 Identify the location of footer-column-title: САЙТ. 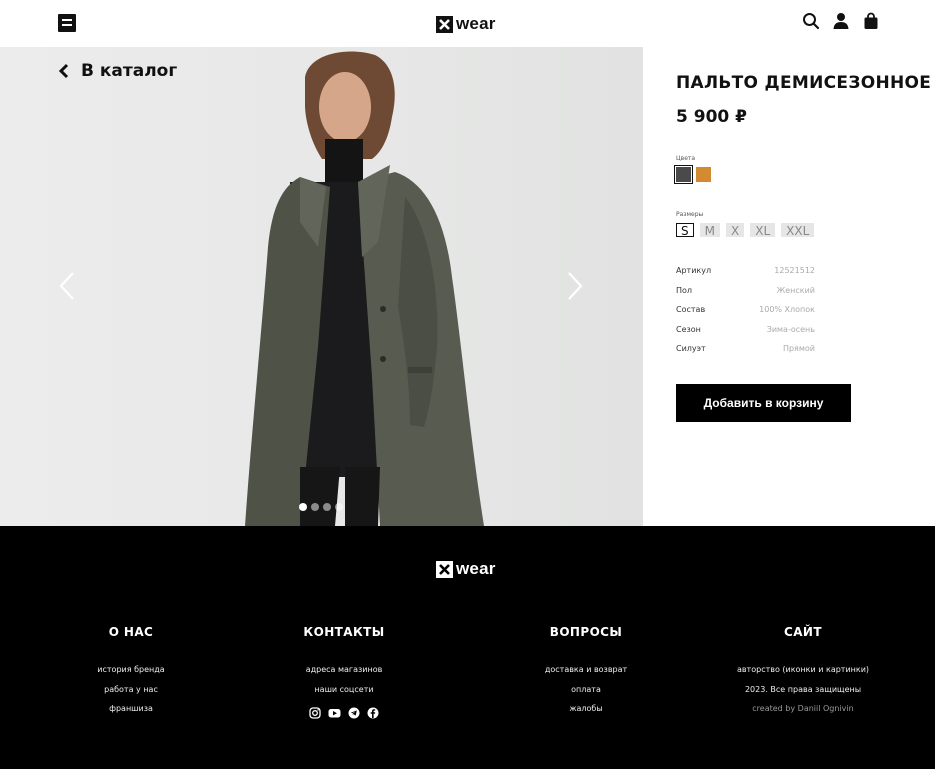
(803, 632).